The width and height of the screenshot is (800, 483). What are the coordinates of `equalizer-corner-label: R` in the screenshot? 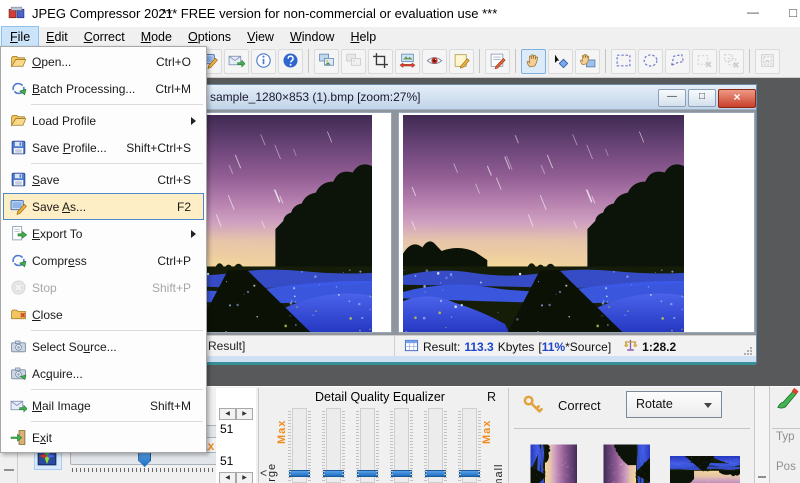 It's located at (492, 397).